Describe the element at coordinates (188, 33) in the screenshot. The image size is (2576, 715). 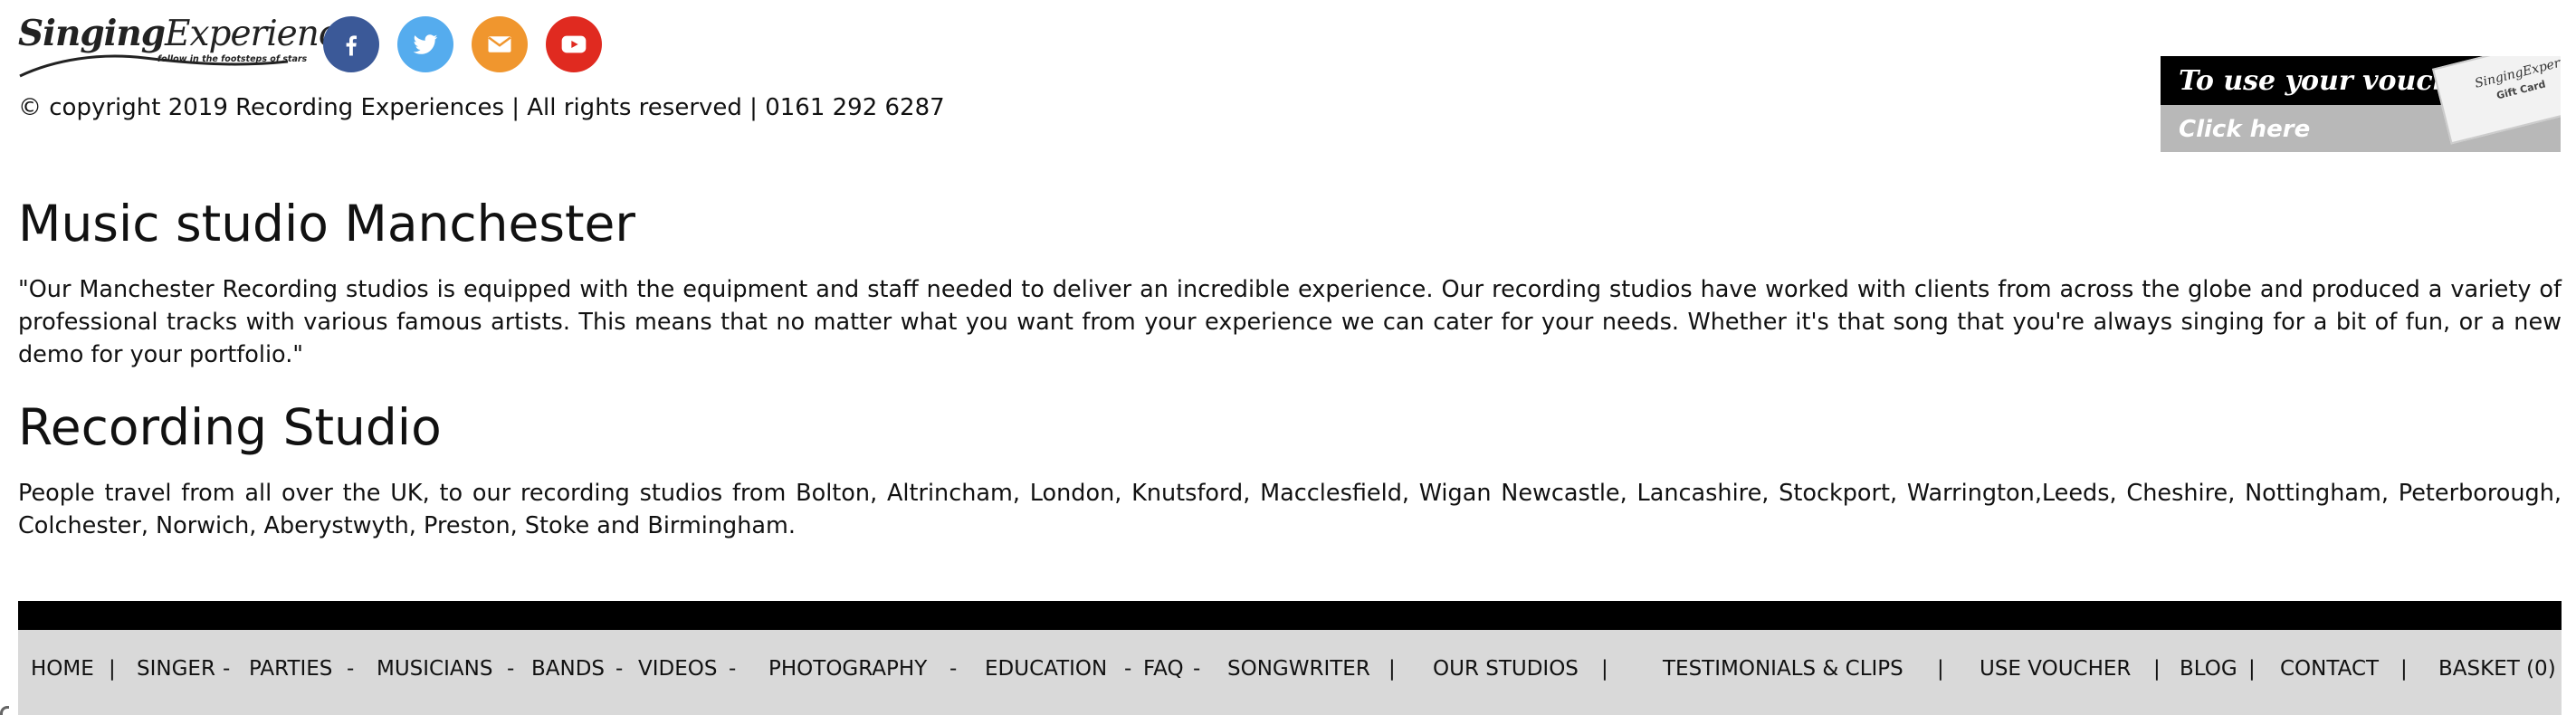
I see `logo-wordmark: SingingExperience` at that location.